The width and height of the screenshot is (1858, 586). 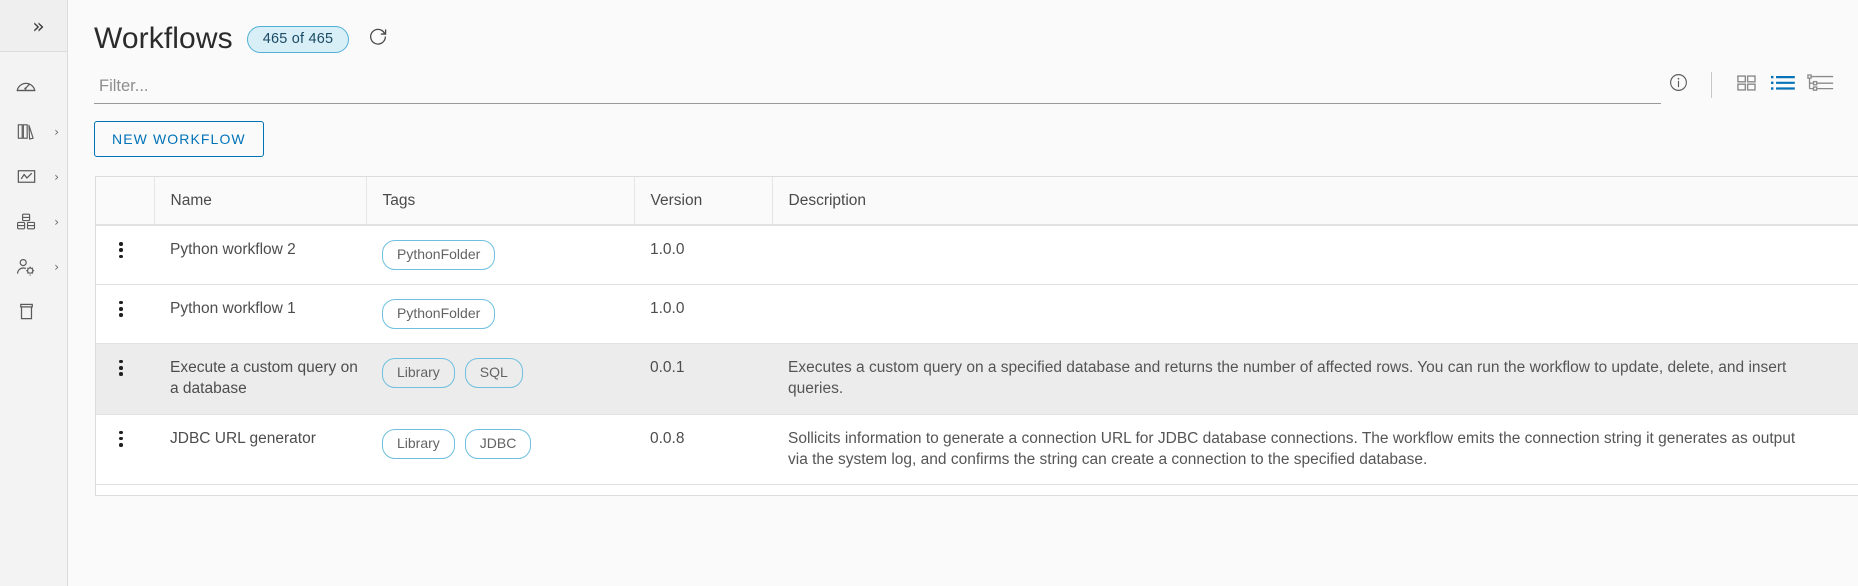 I want to click on info-icon, so click(x=1678, y=85).